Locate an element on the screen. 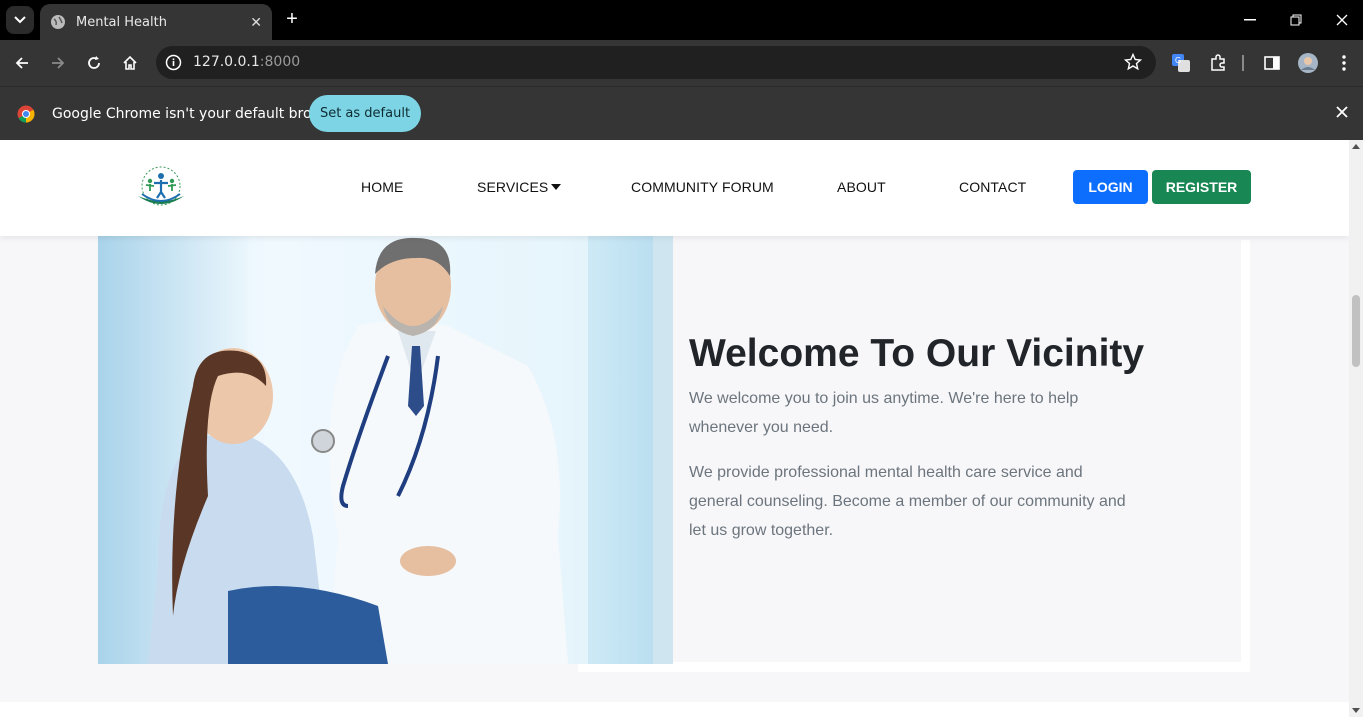 Image resolution: width=1363 pixels, height=717 pixels. scroll-up-arrow-icon is located at coordinates (1356, 146).